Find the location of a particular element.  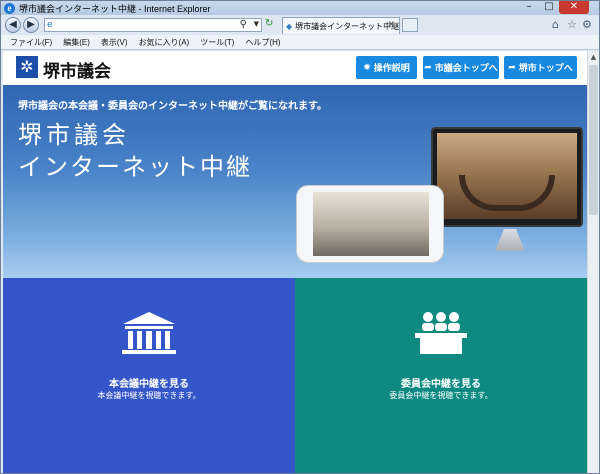

city-emblem-icon: ✲ is located at coordinates (27, 67).